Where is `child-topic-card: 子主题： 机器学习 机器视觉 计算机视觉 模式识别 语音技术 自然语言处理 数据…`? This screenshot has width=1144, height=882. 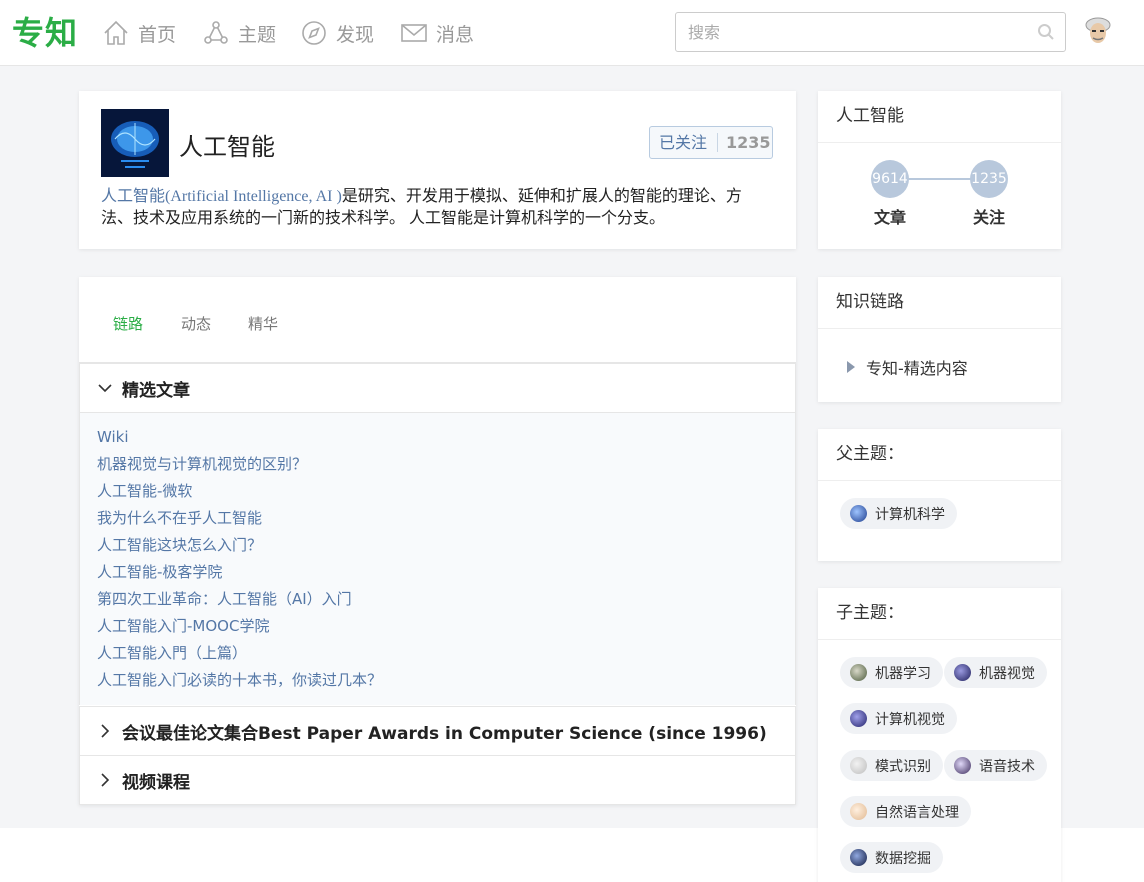
child-topic-card: 子主题： 机器学习 机器视觉 计算机视觉 模式识别 语音技术 自然语言处理 数据… is located at coordinates (939, 735).